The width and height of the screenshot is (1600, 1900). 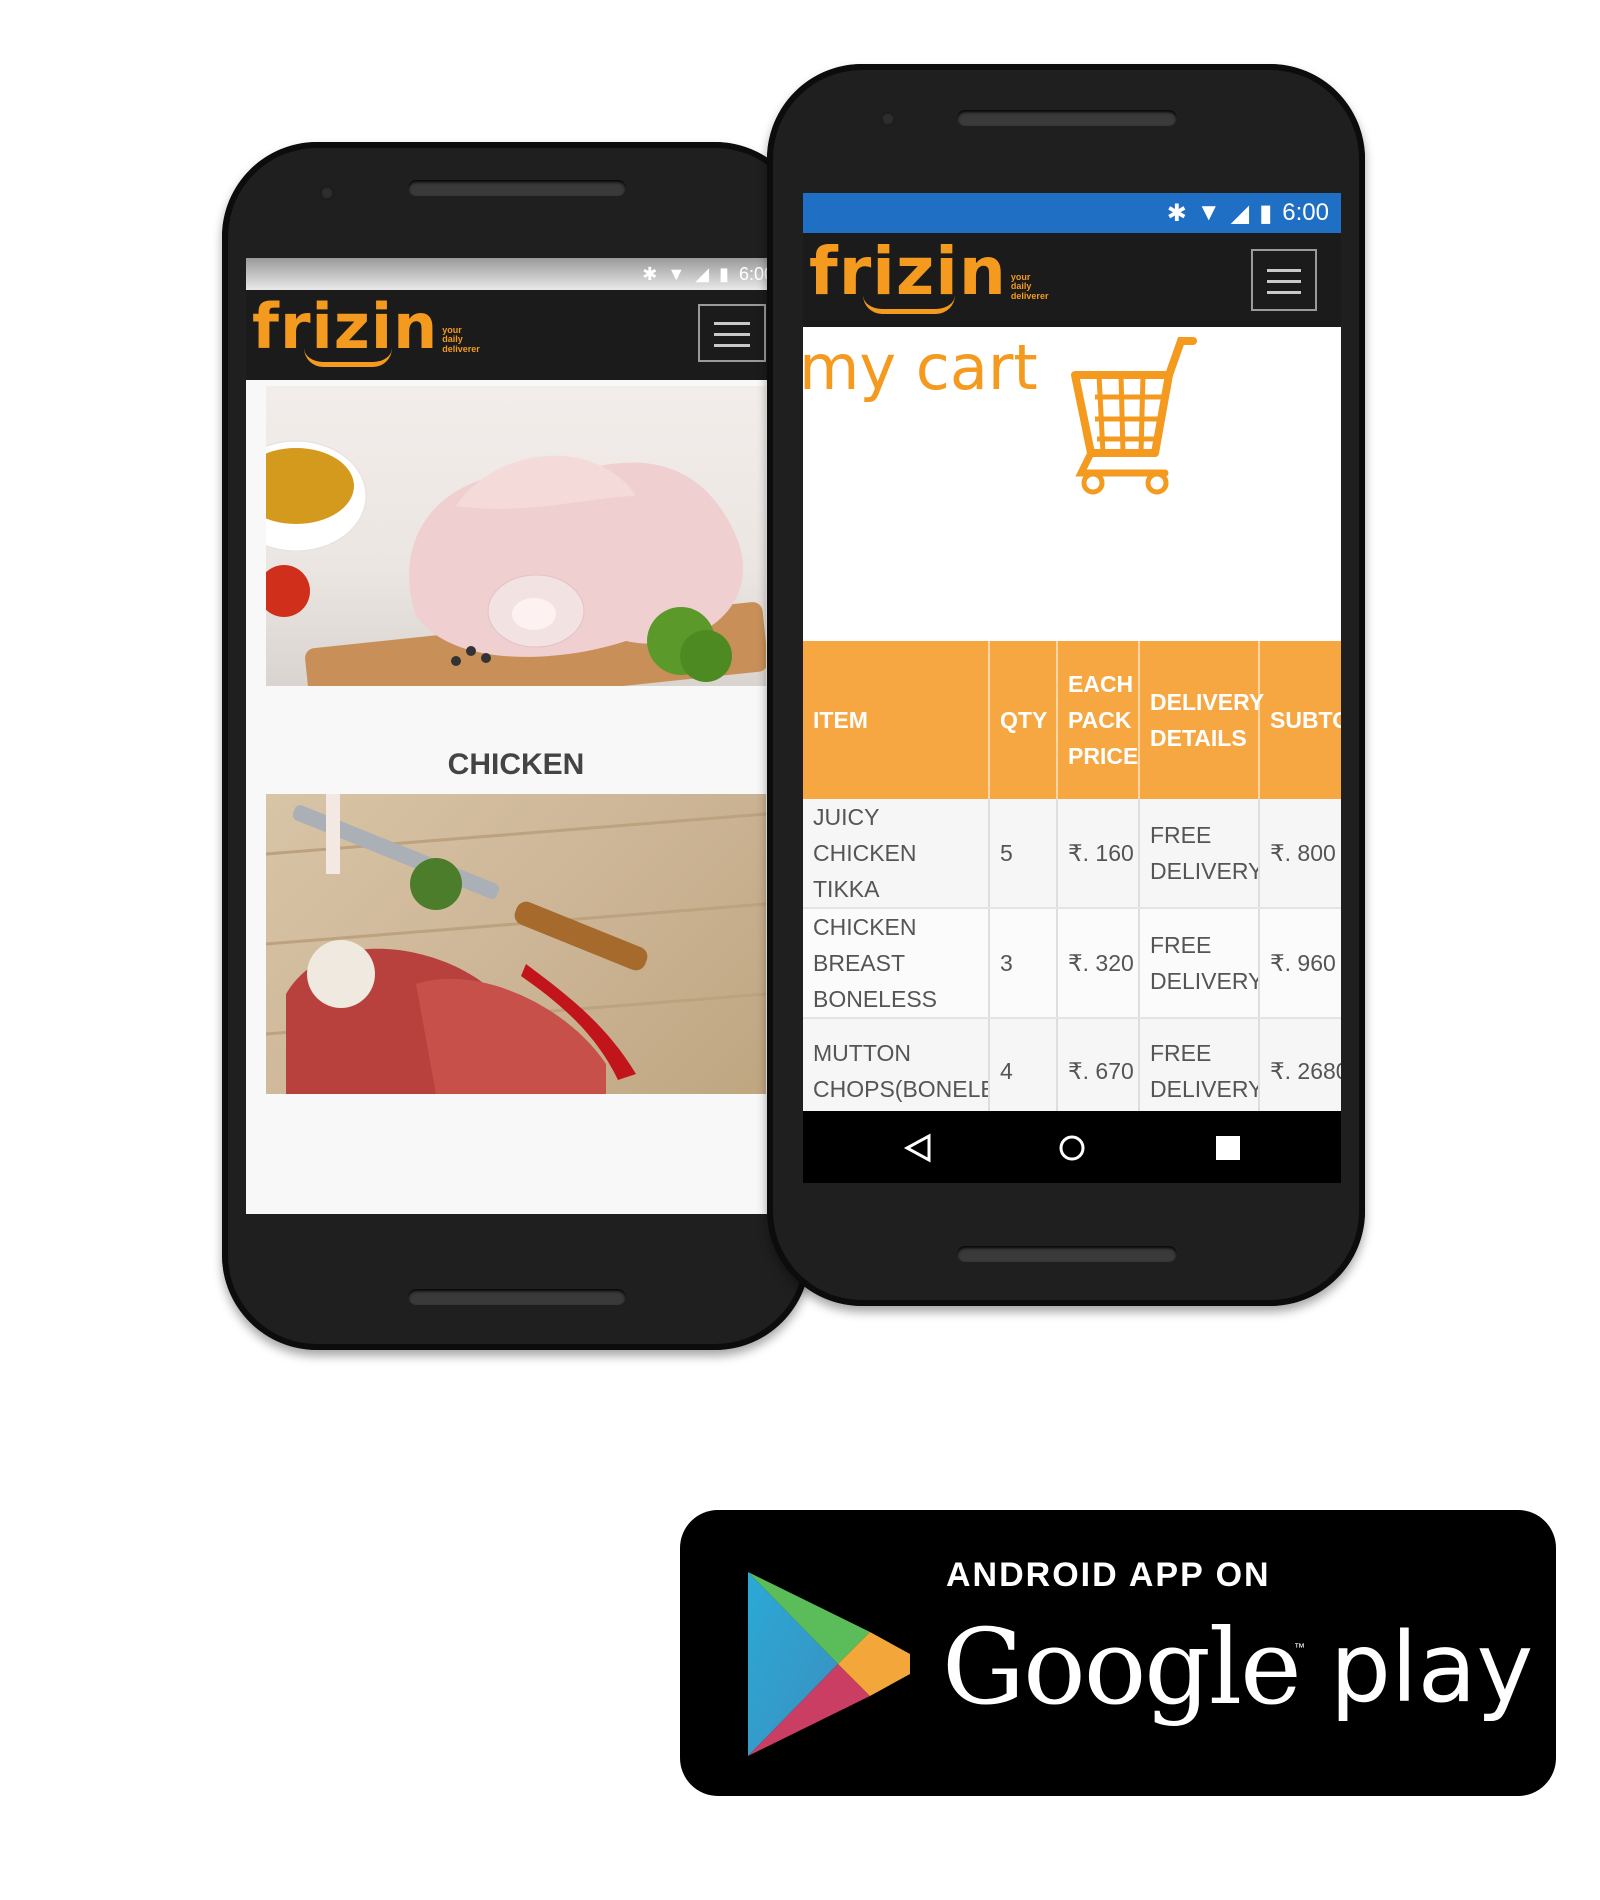 I want to click on cart-item: MUTTON CHOPS(BONELESS), so click(x=896, y=1071).